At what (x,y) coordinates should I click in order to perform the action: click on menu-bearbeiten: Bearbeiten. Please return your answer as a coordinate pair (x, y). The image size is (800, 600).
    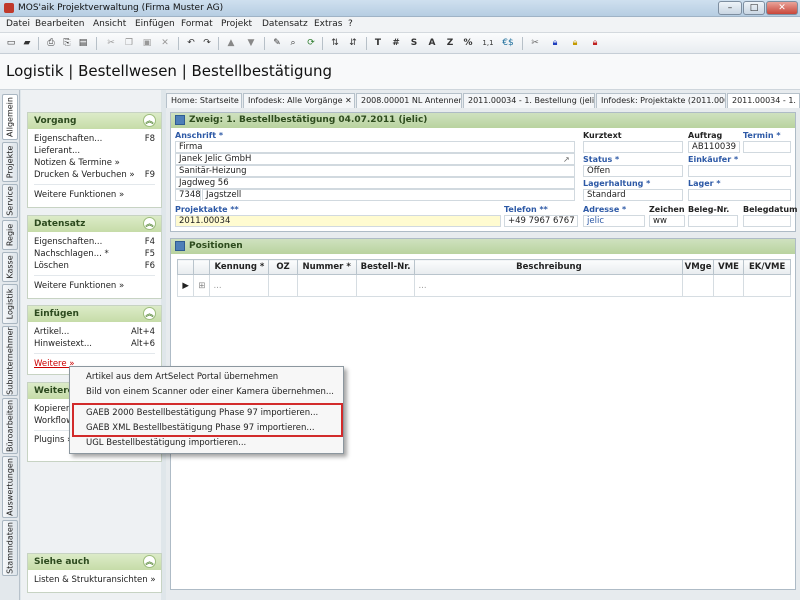
    Looking at the image, I should click on (59, 24).